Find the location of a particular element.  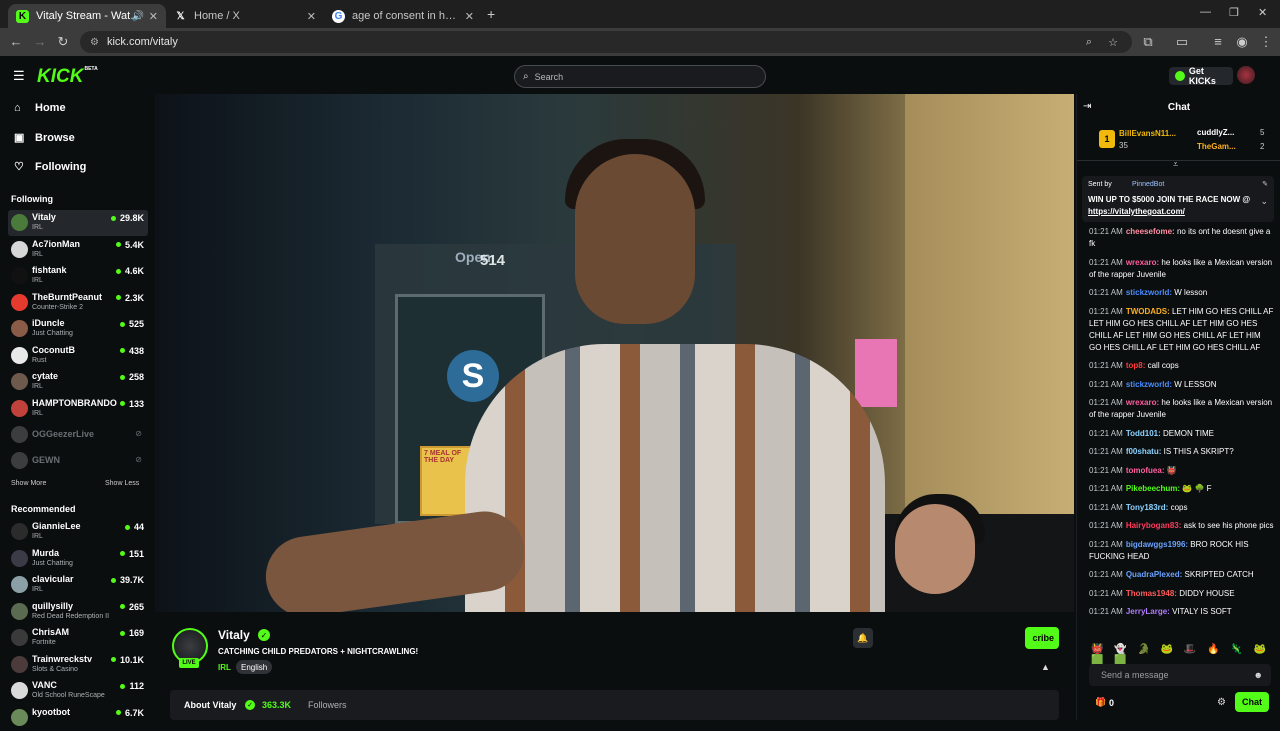

message-time: 01:21 AM is located at coordinates (1106, 451).